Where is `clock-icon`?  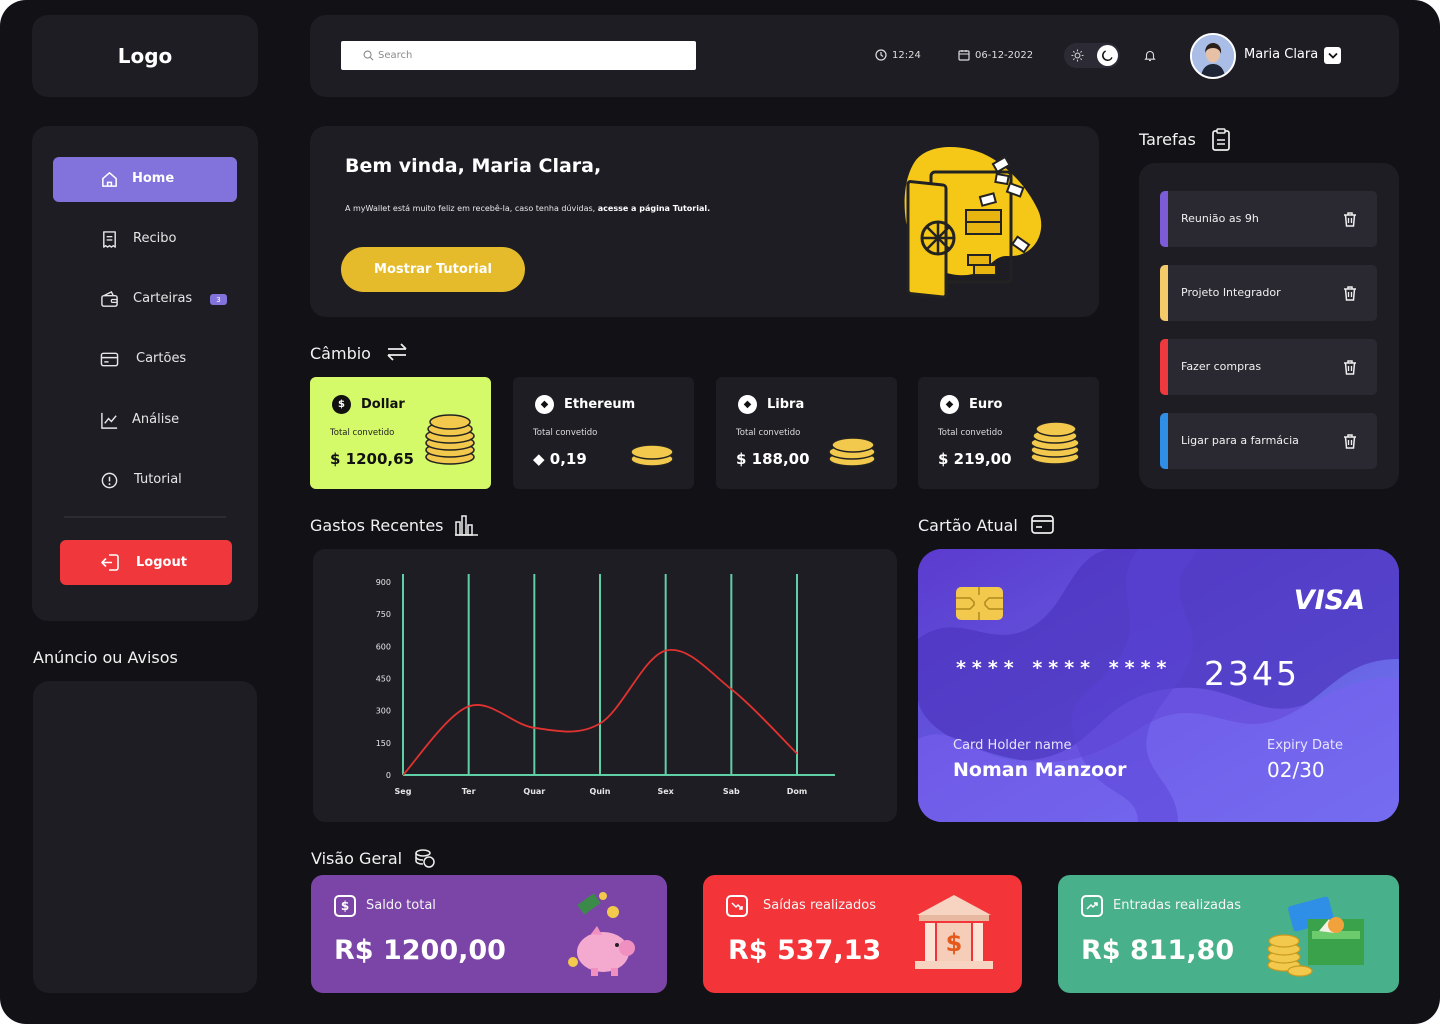 clock-icon is located at coordinates (881, 55).